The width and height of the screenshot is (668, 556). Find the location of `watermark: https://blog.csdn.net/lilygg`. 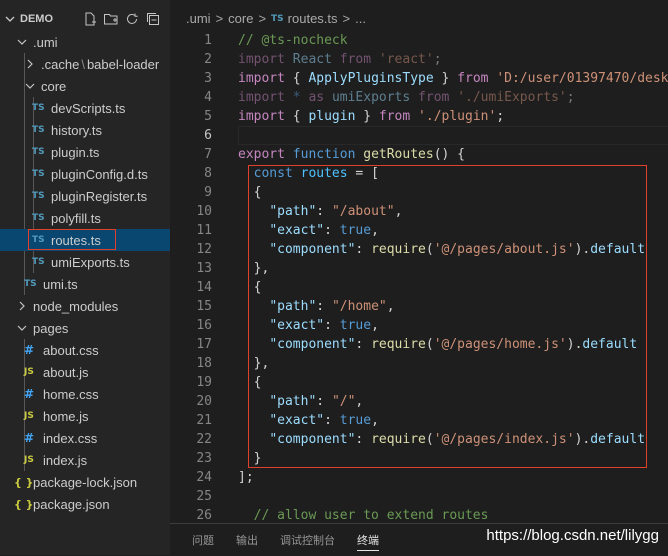

watermark: https://blog.csdn.net/lilygg is located at coordinates (572, 535).